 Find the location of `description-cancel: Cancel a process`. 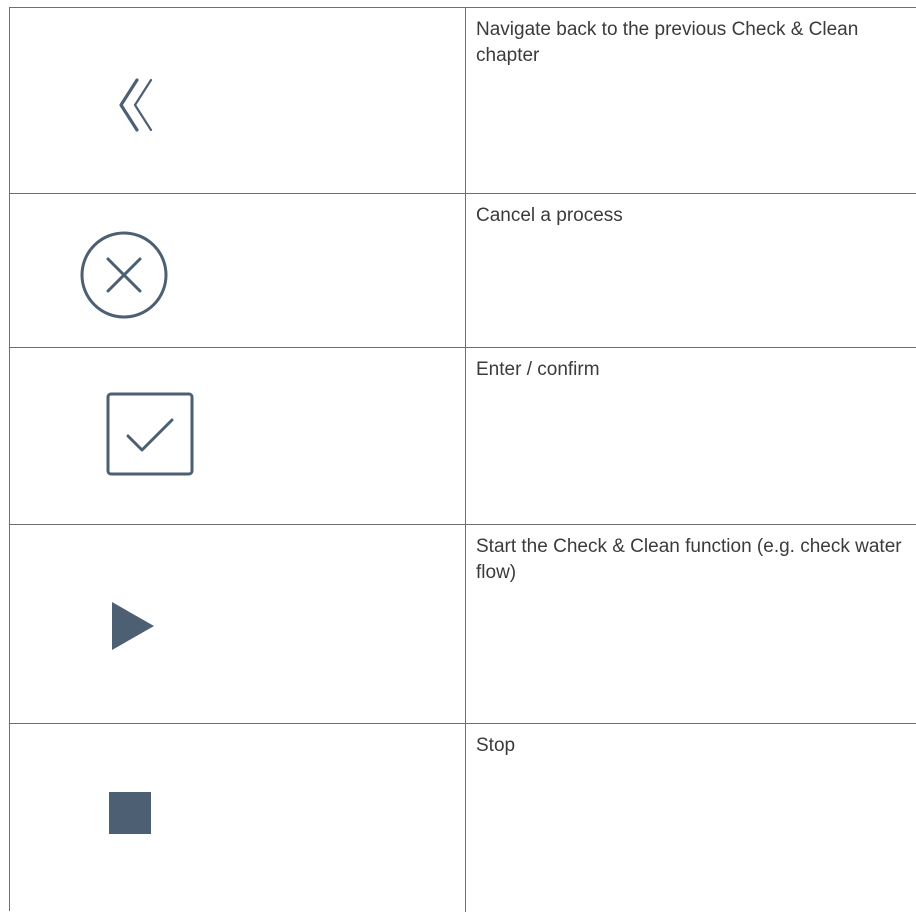

description-cancel: Cancel a process is located at coordinates (691, 271).